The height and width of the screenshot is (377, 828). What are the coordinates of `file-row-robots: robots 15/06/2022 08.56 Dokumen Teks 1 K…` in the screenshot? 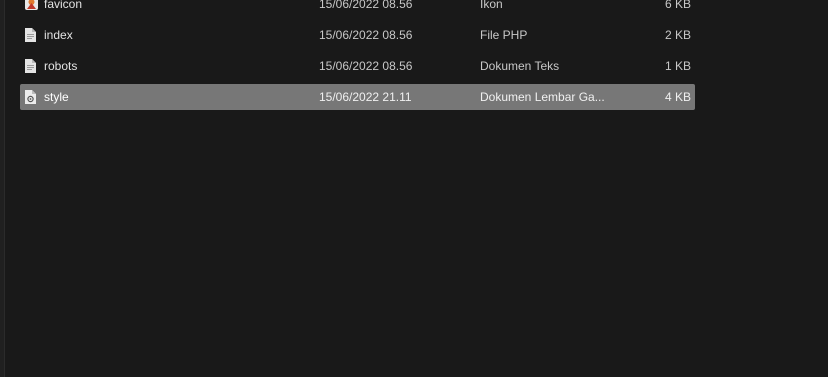 It's located at (357, 66).